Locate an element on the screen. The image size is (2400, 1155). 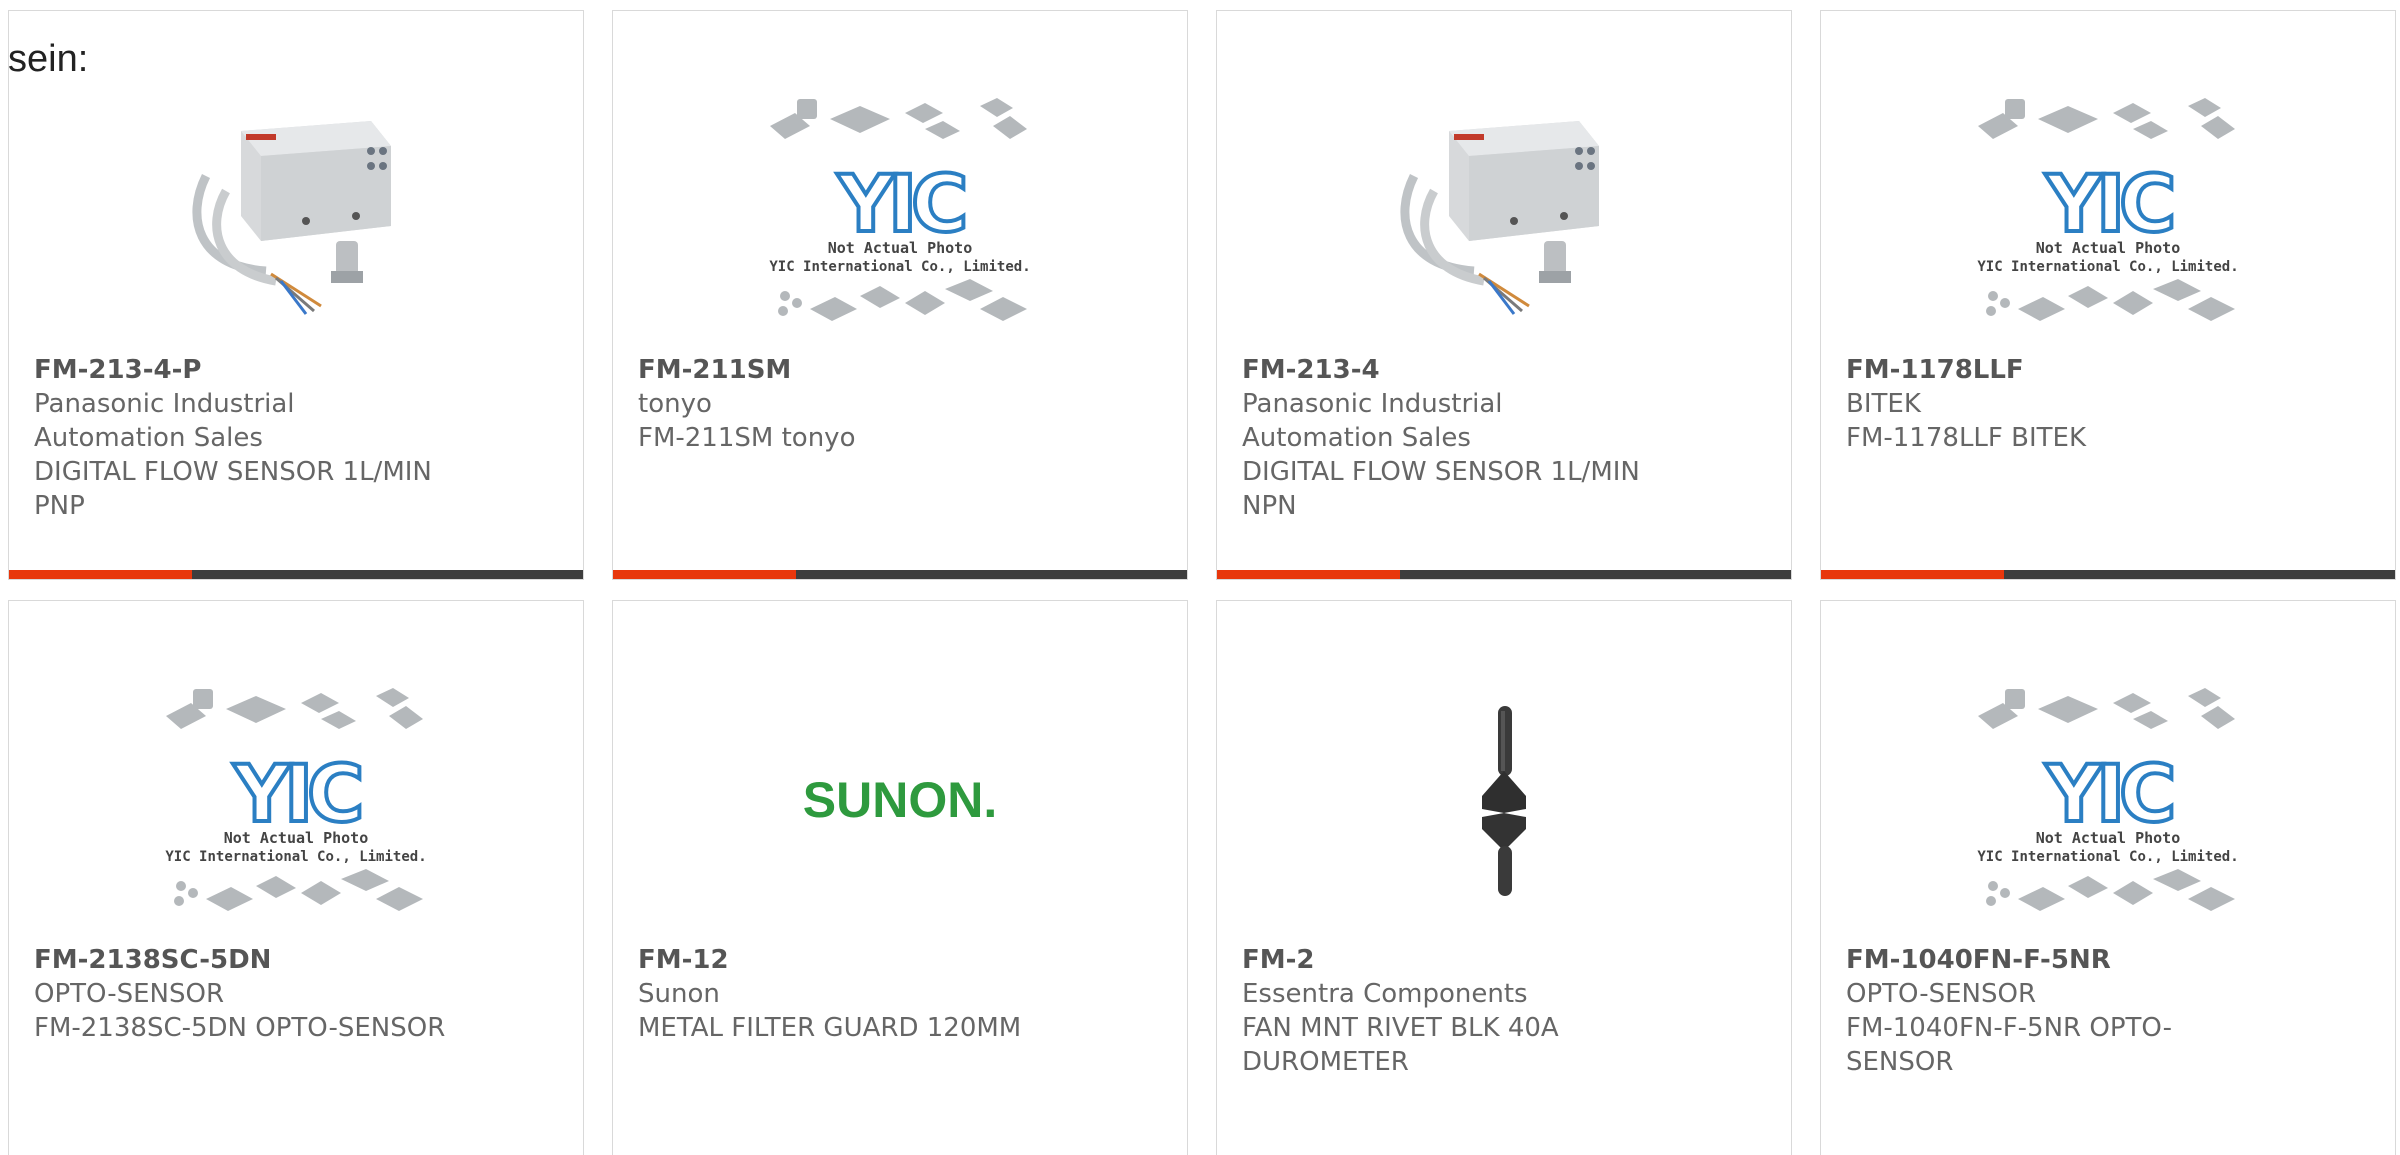
part-number-link: FM-1040FN-F-5NR is located at coordinates (2056, 960).